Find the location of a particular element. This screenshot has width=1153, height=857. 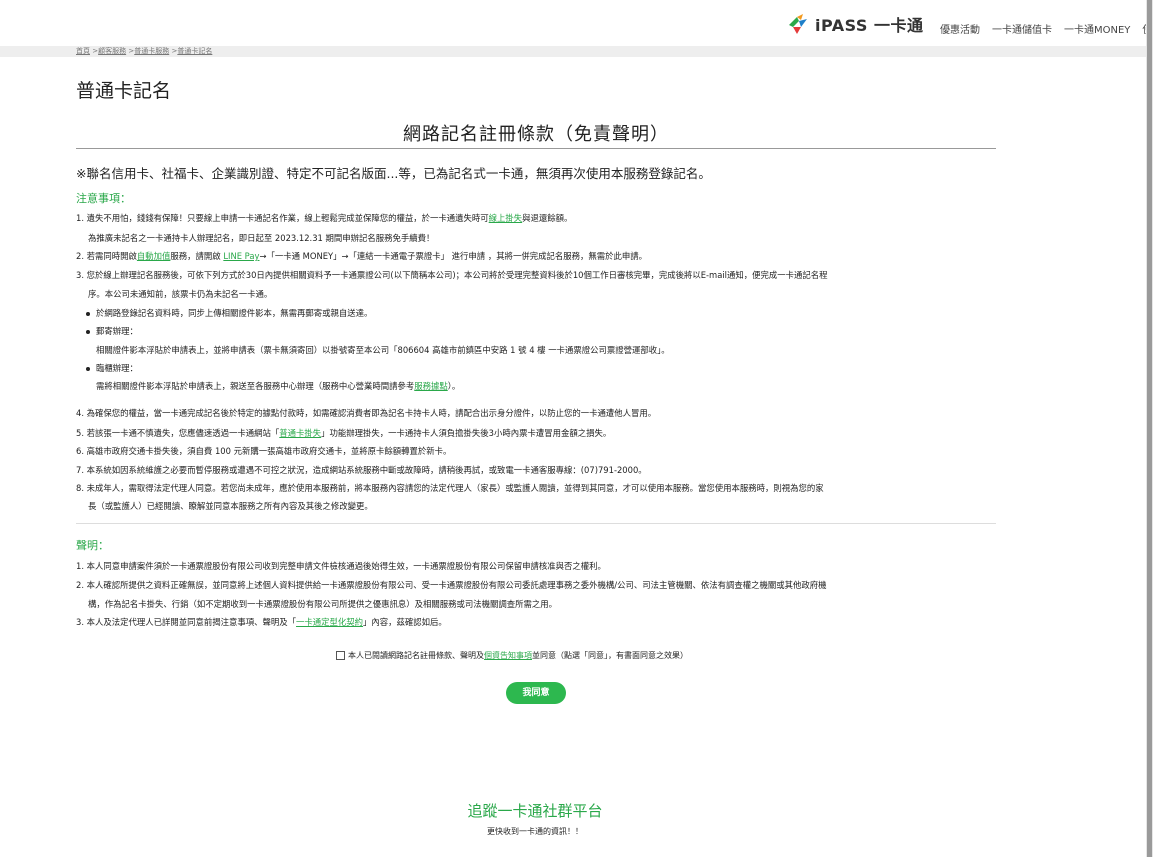

breadcrumb-customer-service: 顧客服務 is located at coordinates (112, 51).